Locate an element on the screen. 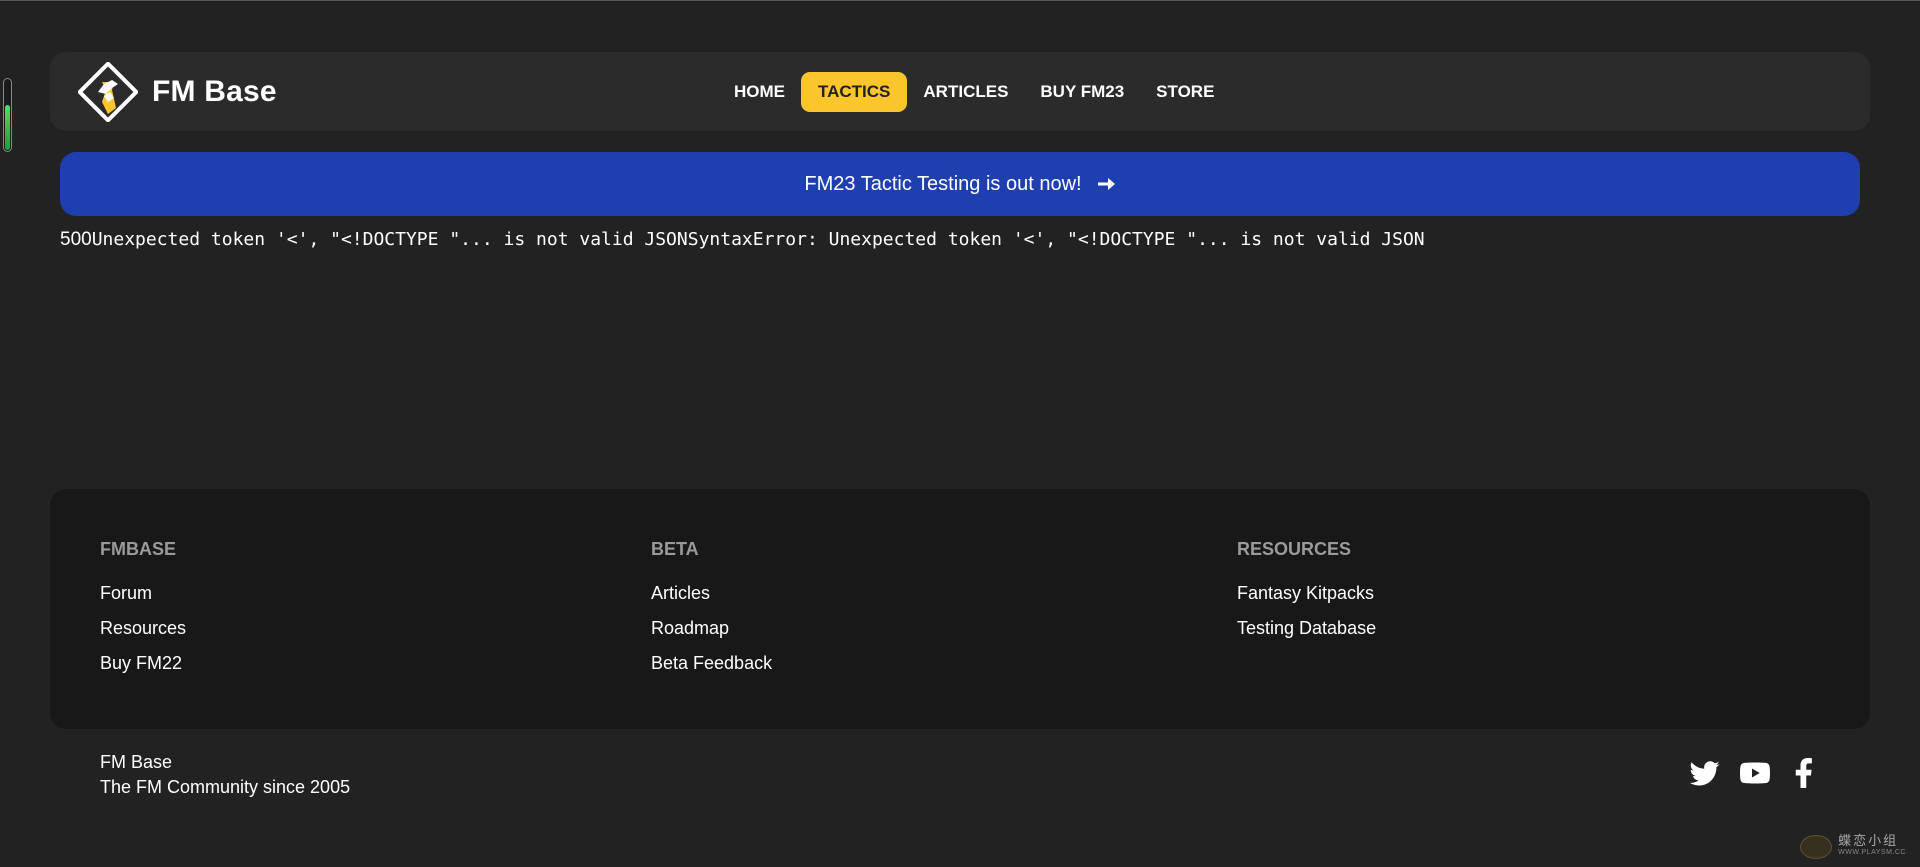 The image size is (1920, 867). footer-link-beta-feedback: Beta Feedback is located at coordinates (711, 663).